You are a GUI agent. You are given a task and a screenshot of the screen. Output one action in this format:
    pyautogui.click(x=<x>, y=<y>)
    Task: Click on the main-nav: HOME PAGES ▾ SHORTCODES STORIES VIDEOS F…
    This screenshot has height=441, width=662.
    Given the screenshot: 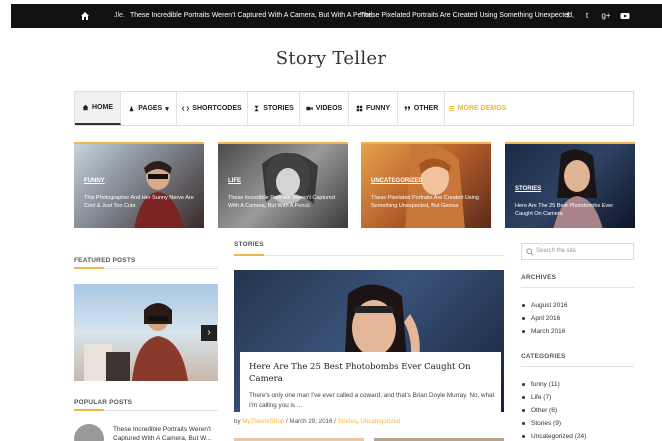 What is the action you would take?
    pyautogui.click(x=354, y=108)
    